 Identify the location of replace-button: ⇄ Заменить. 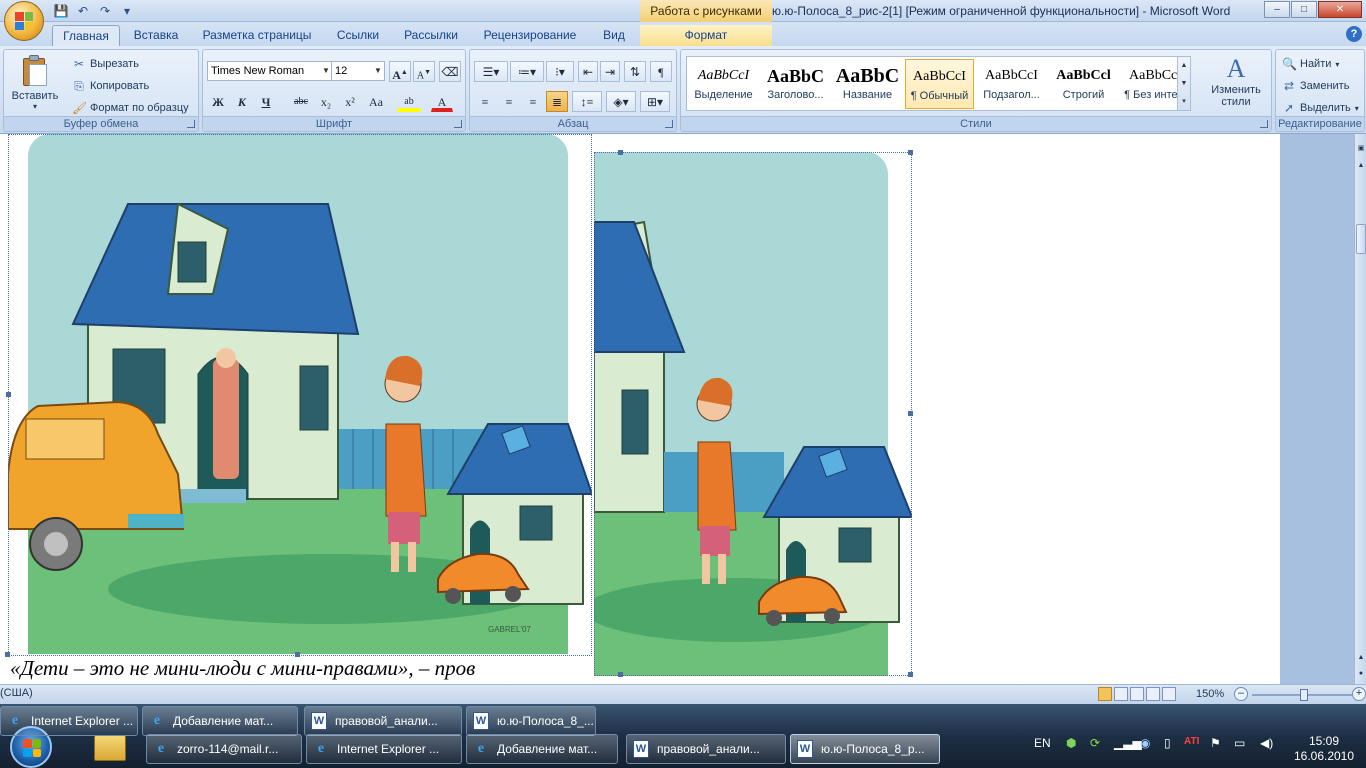
(1315, 86).